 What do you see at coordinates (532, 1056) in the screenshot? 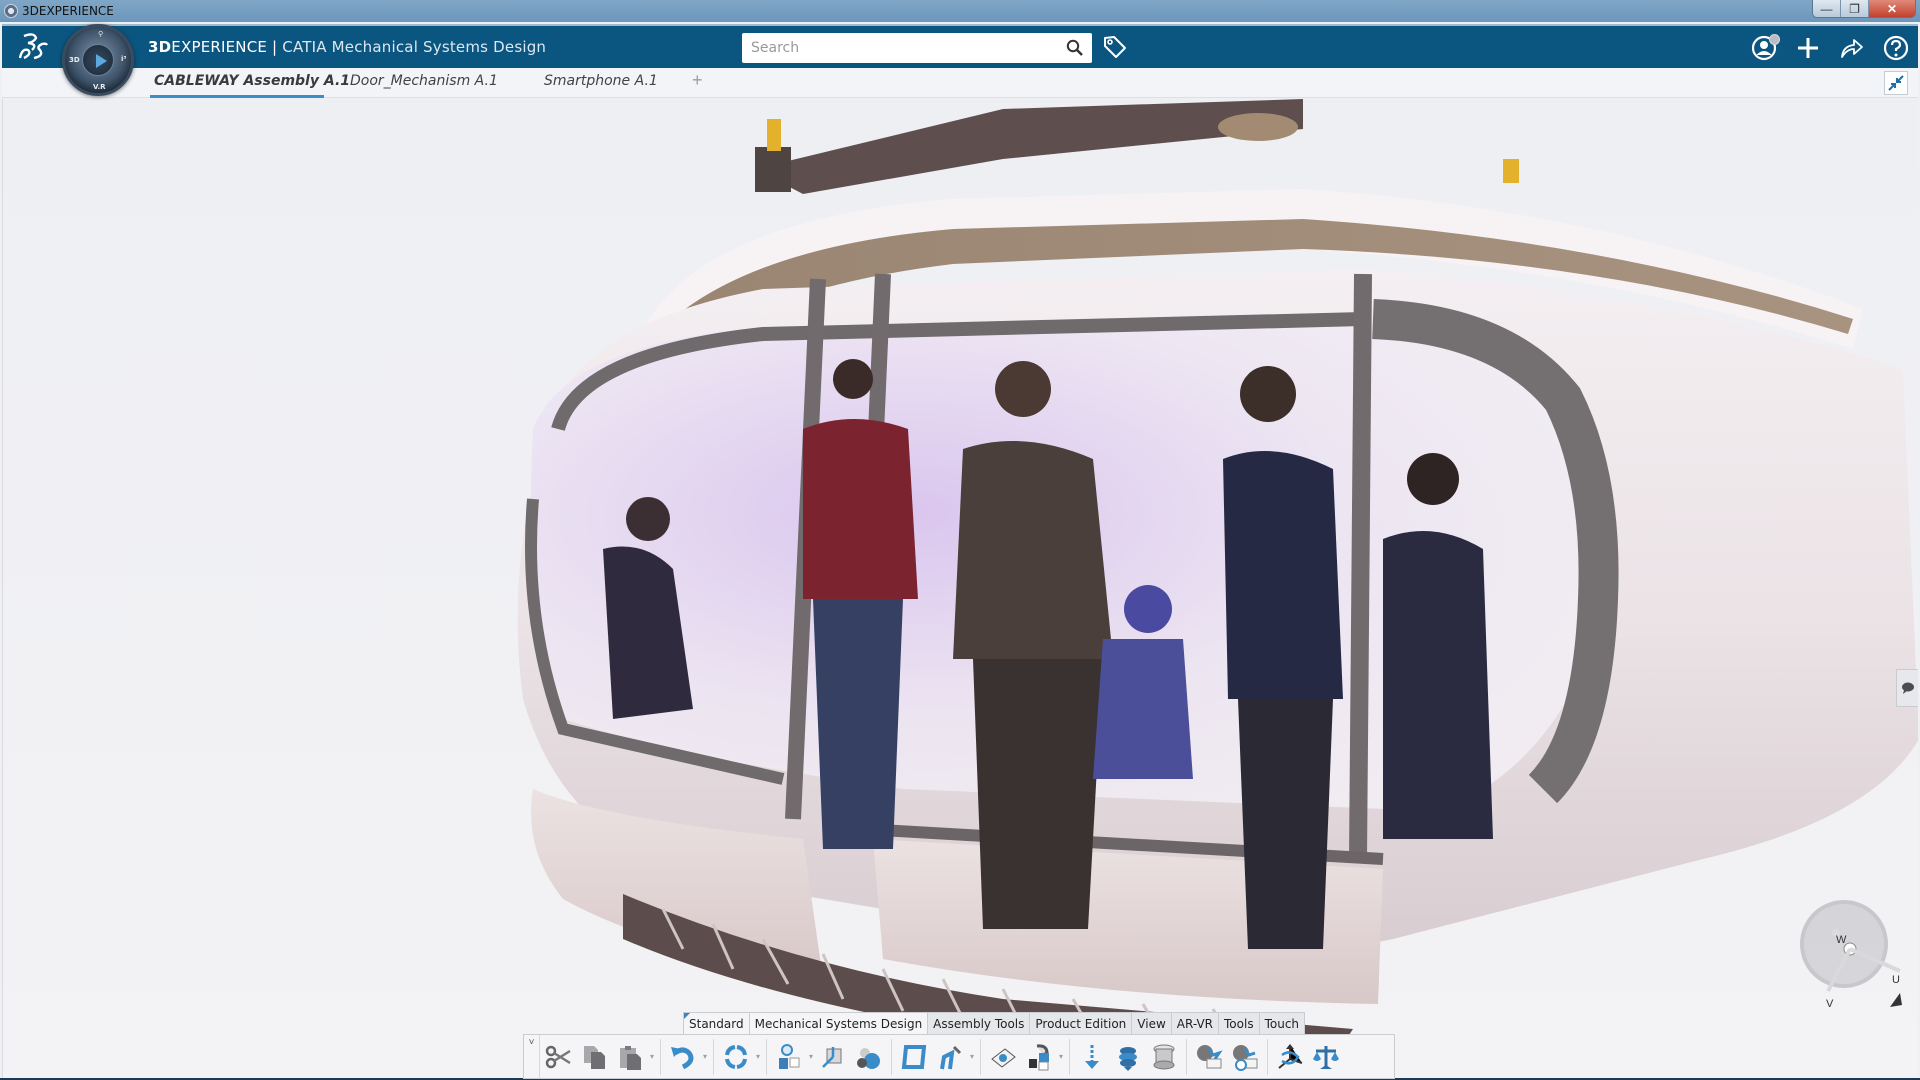
I see `action-bar-collapse-button: ˅` at bounding box center [532, 1056].